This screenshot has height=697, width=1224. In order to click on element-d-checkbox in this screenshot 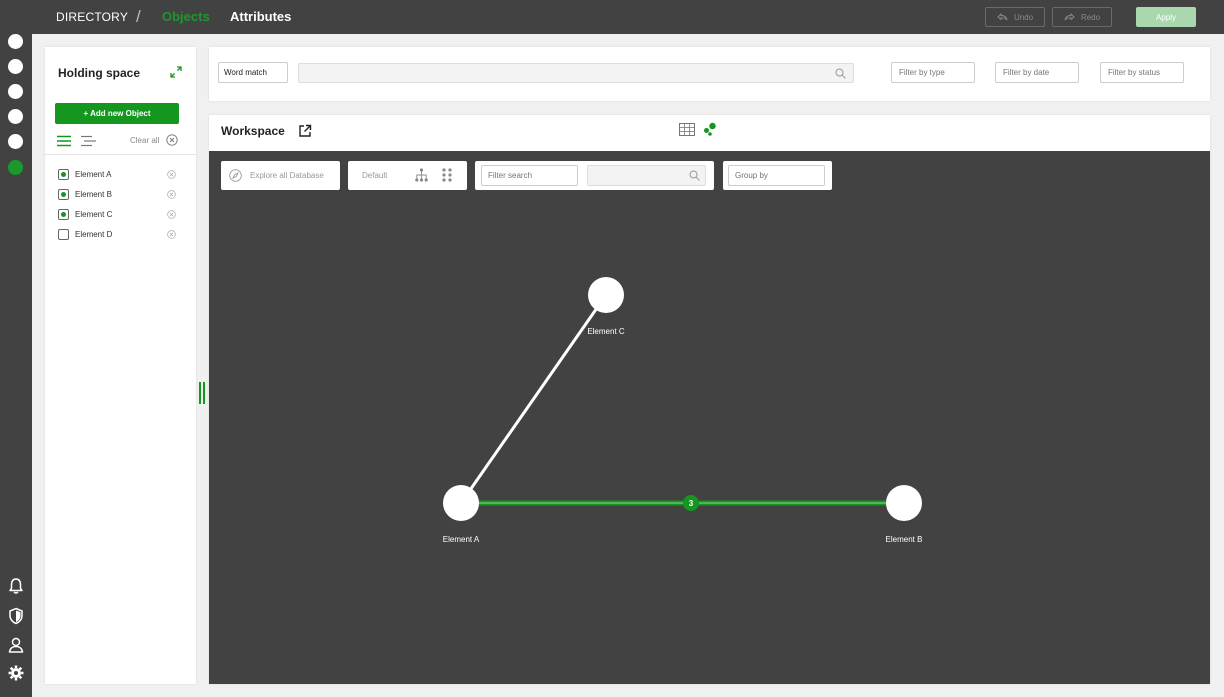, I will do `click(63, 234)`.